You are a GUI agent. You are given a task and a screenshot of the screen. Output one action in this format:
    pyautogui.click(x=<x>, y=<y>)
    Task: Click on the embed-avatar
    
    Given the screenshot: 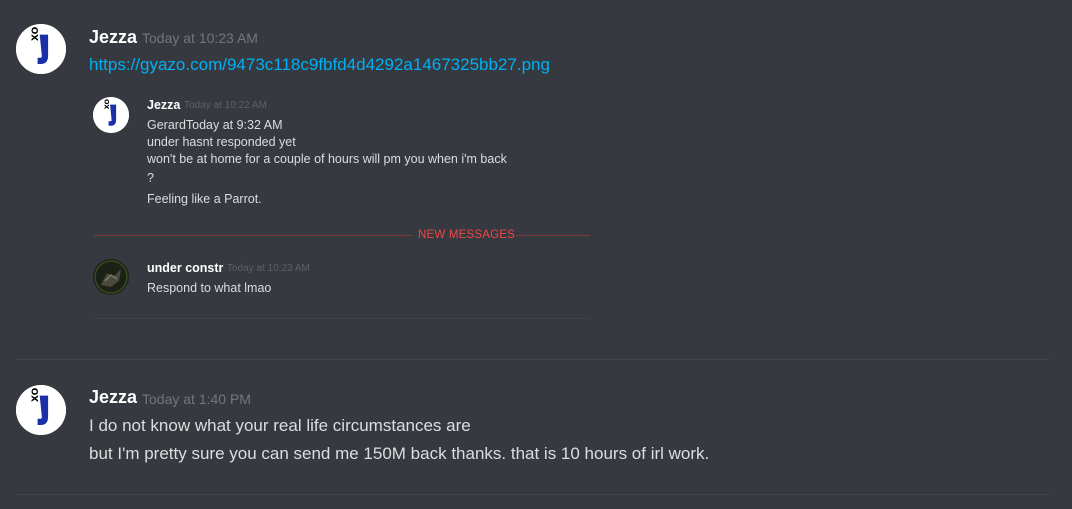 What is the action you would take?
    pyautogui.click(x=111, y=277)
    